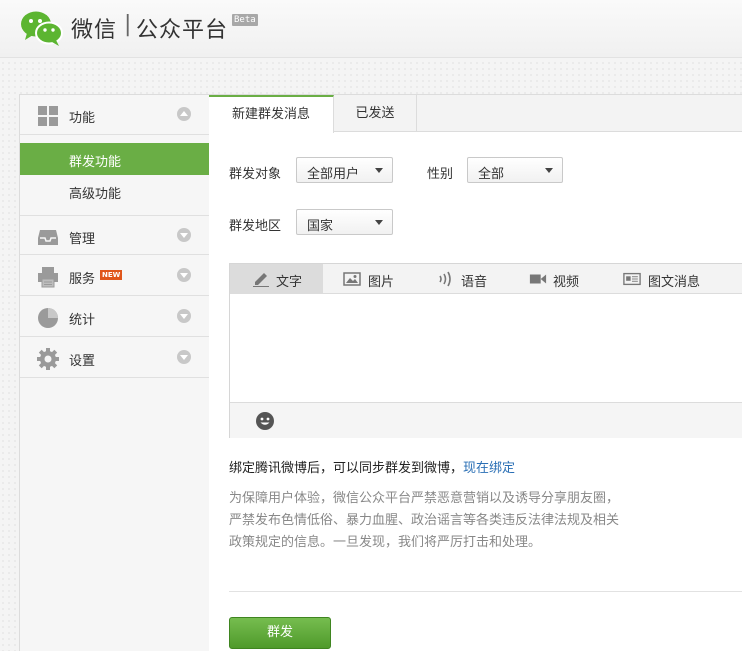  I want to click on editor-tab-label: 语音, so click(474, 282).